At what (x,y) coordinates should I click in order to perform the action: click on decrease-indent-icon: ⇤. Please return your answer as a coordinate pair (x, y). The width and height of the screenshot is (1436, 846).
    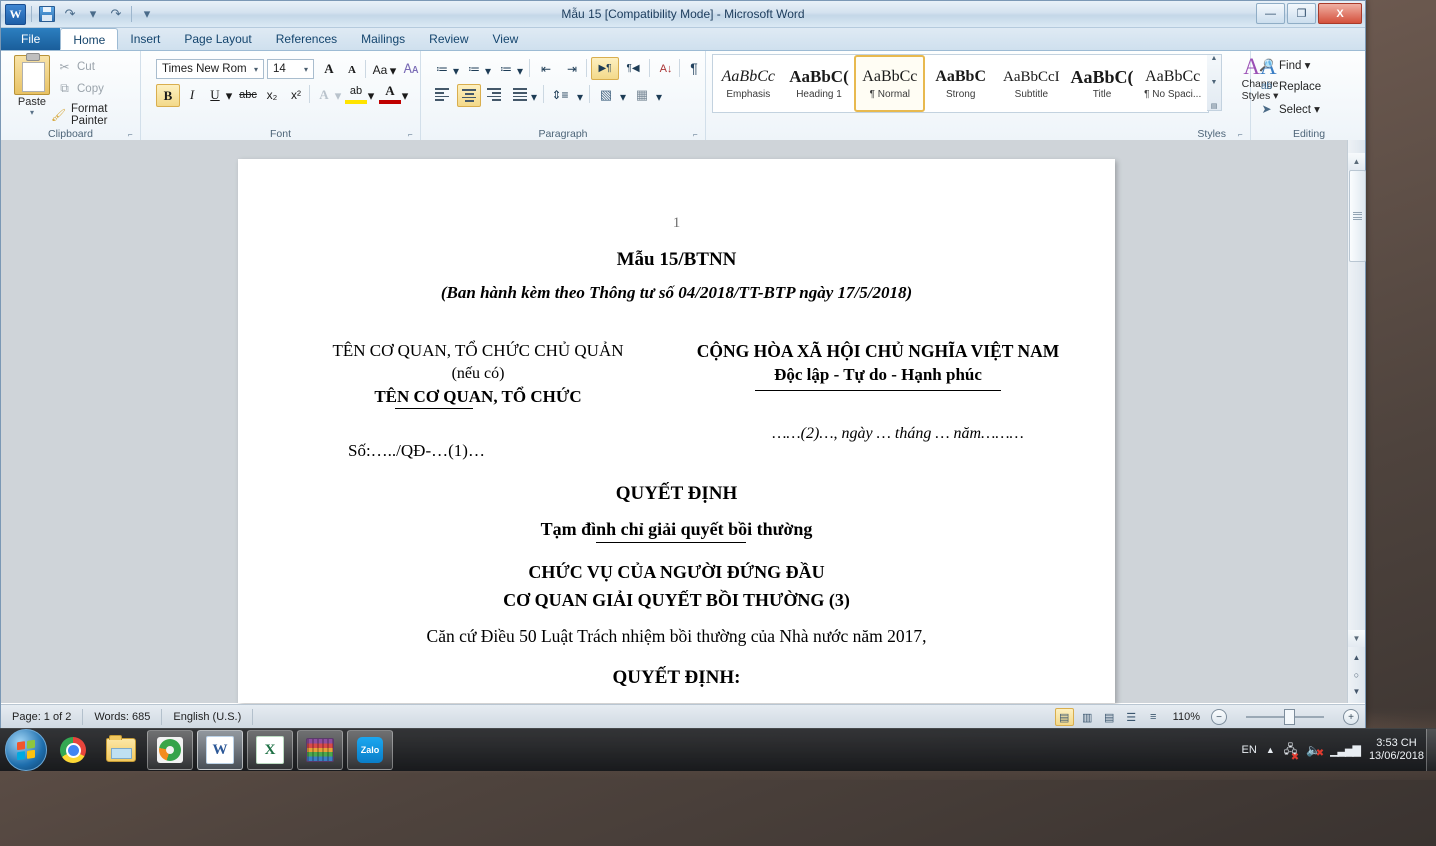
    Looking at the image, I should click on (546, 68).